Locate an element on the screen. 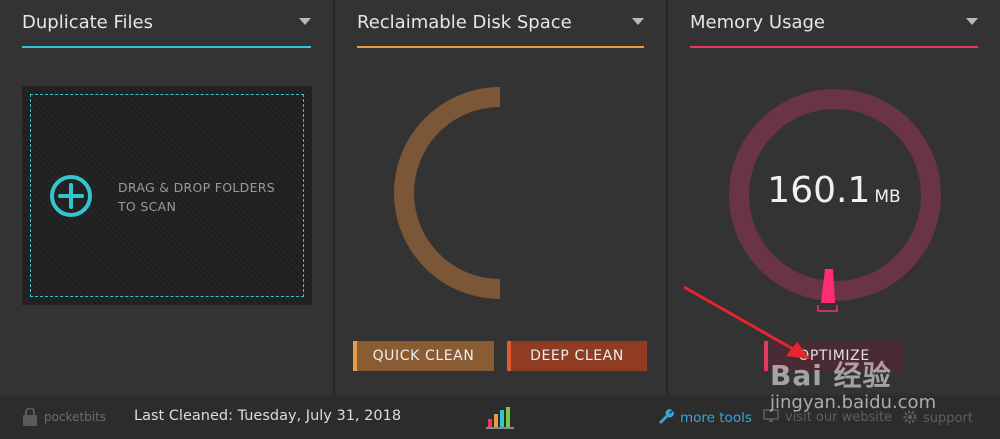 This screenshot has height=439, width=1000. memory-usage-title: Memory Usage is located at coordinates (758, 22).